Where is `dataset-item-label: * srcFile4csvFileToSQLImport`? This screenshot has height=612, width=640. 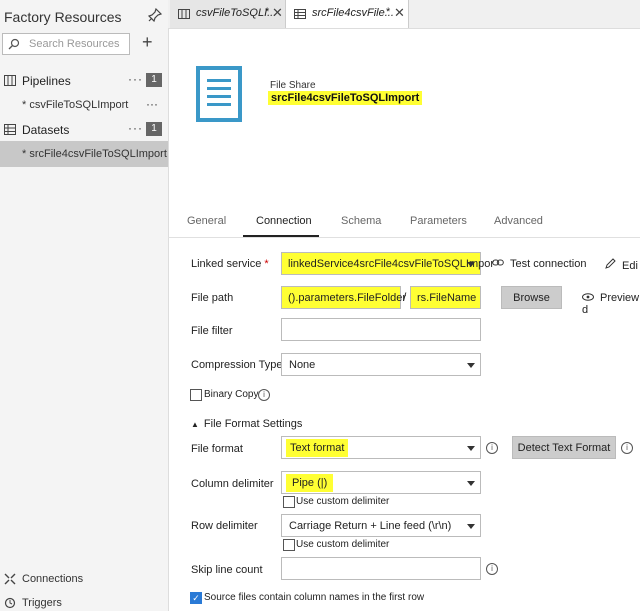
dataset-item-label: * srcFile4csvFileToSQLImport is located at coordinates (94, 154).